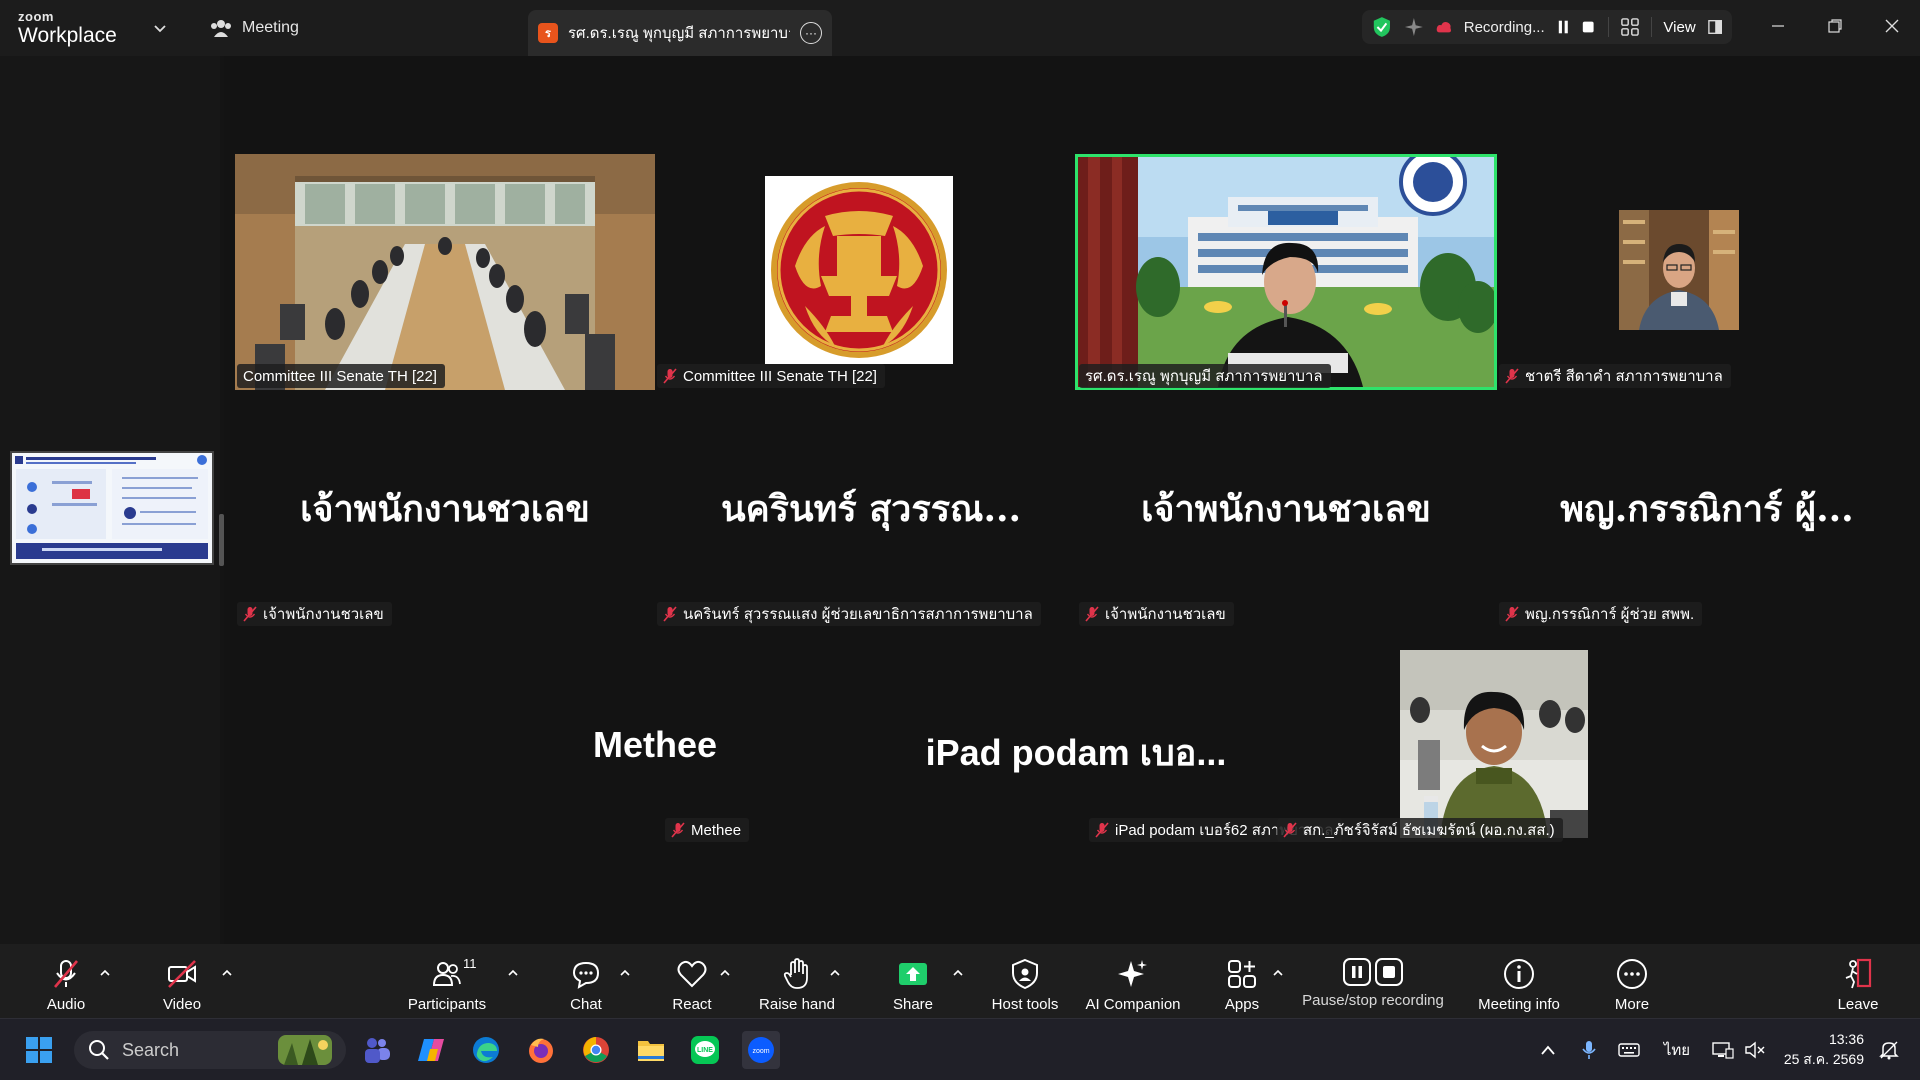 The image size is (1920, 1080). Describe the element at coordinates (1891, 26) in the screenshot. I see `close-icon` at that location.